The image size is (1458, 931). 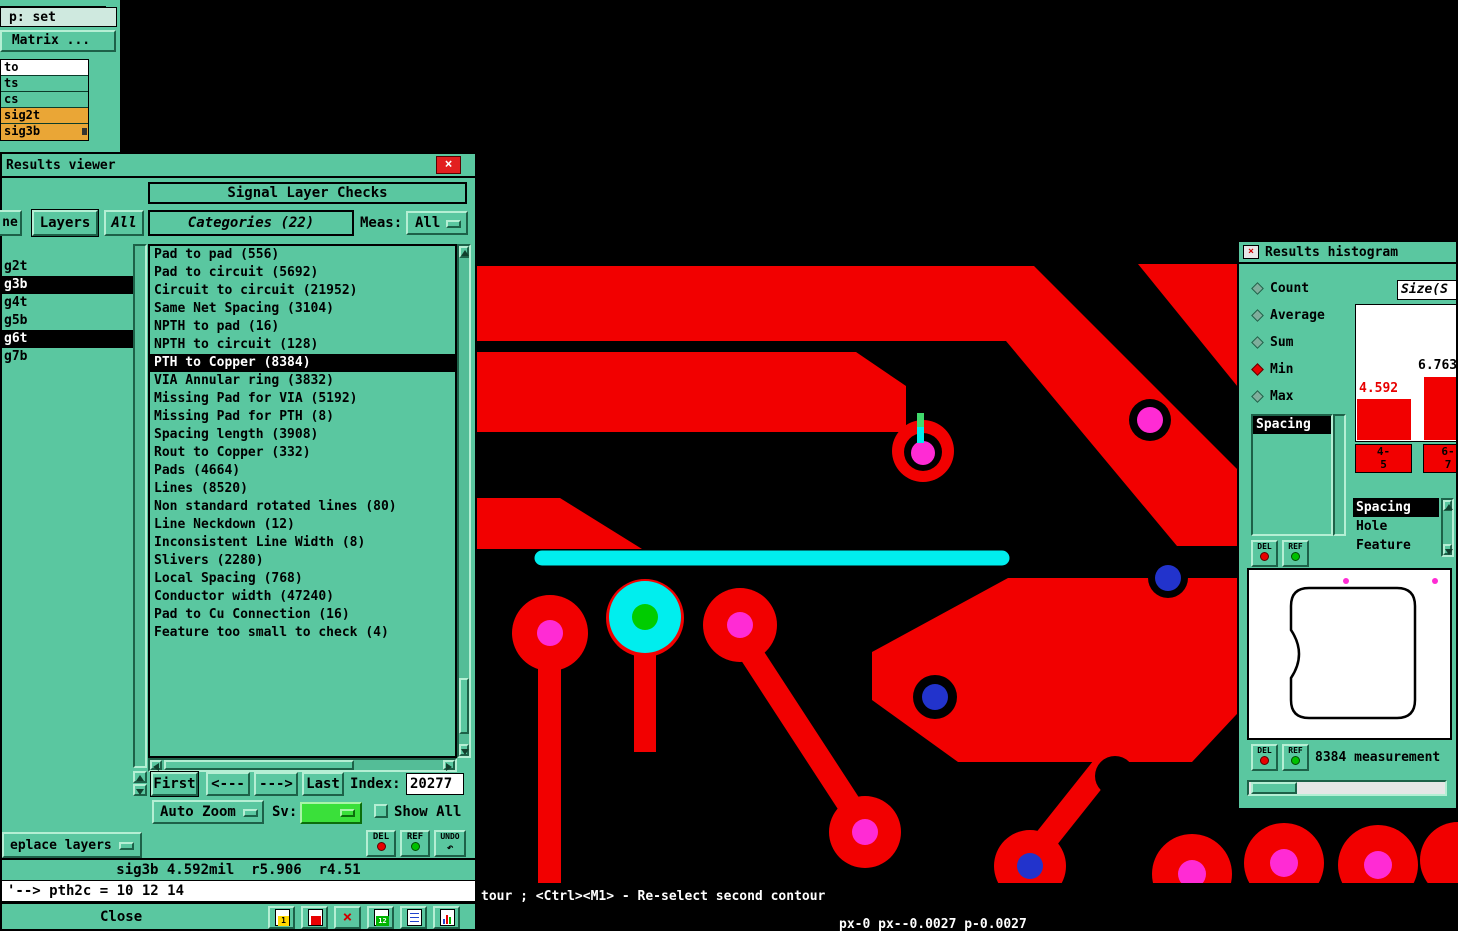 I want to click on show-all-checkbox, so click(x=381, y=811).